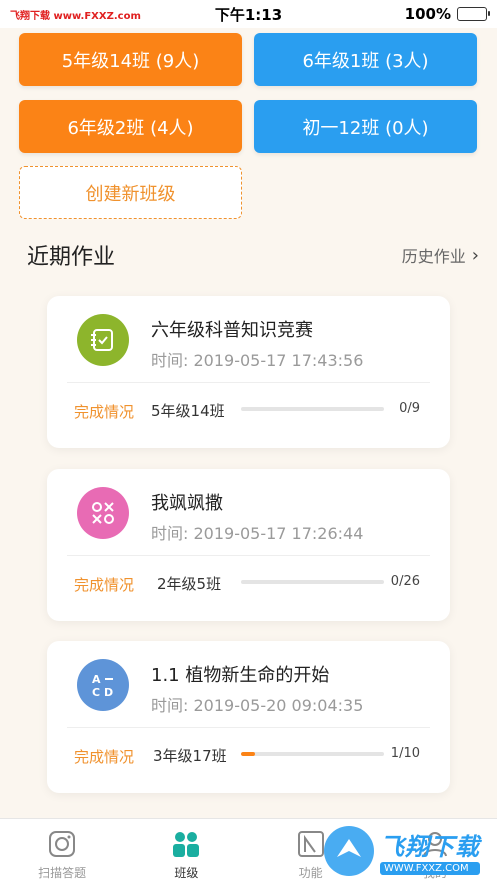 This screenshot has height=883, width=497. Describe the element at coordinates (433, 256) in the screenshot. I see `history-homework-label: 历史作业` at that location.